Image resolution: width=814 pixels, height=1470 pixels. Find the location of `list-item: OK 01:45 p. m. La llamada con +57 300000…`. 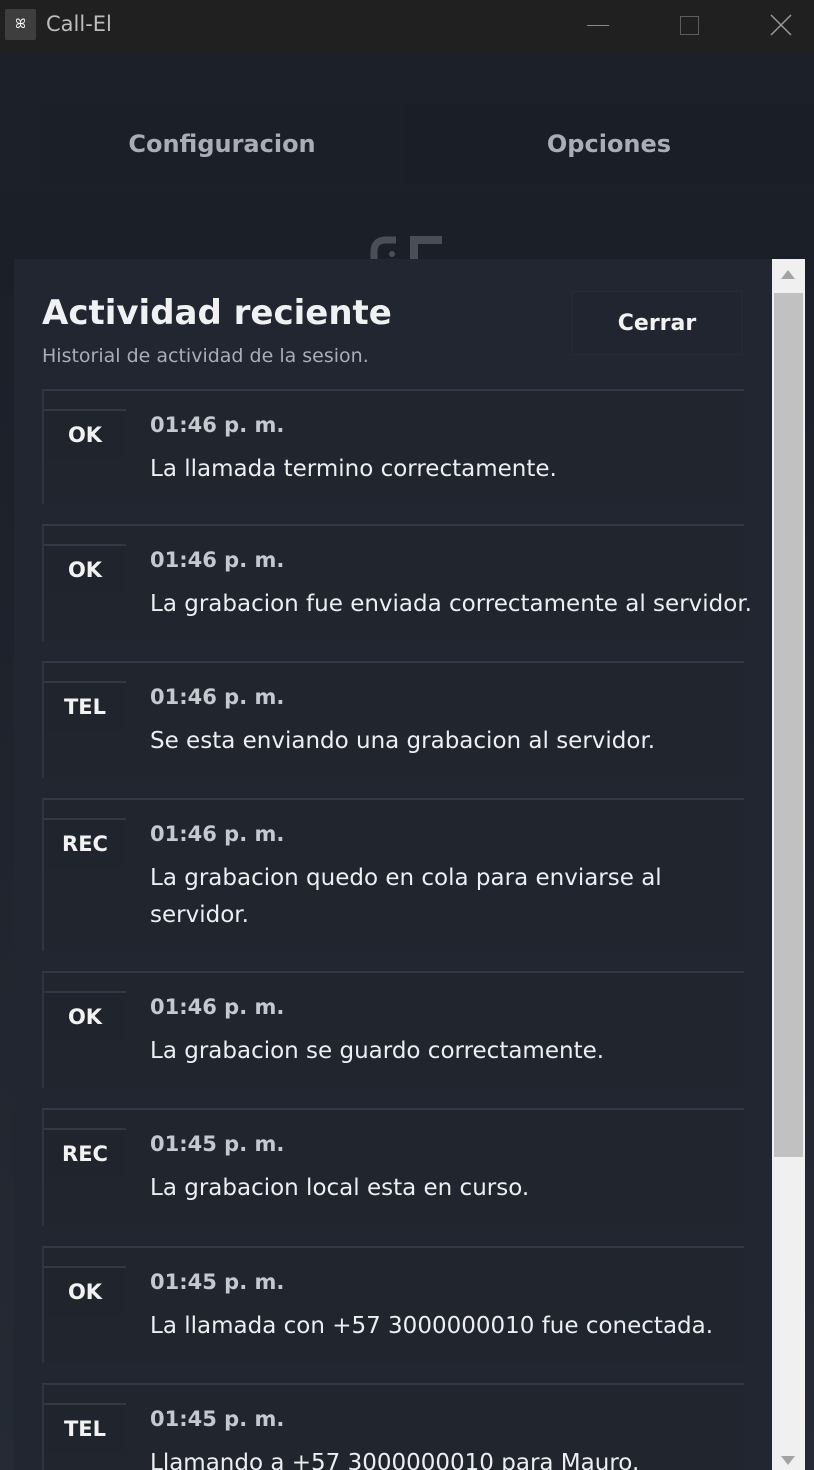

list-item: OK 01:45 p. m. La llamada con +57 300000… is located at coordinates (393, 1304).